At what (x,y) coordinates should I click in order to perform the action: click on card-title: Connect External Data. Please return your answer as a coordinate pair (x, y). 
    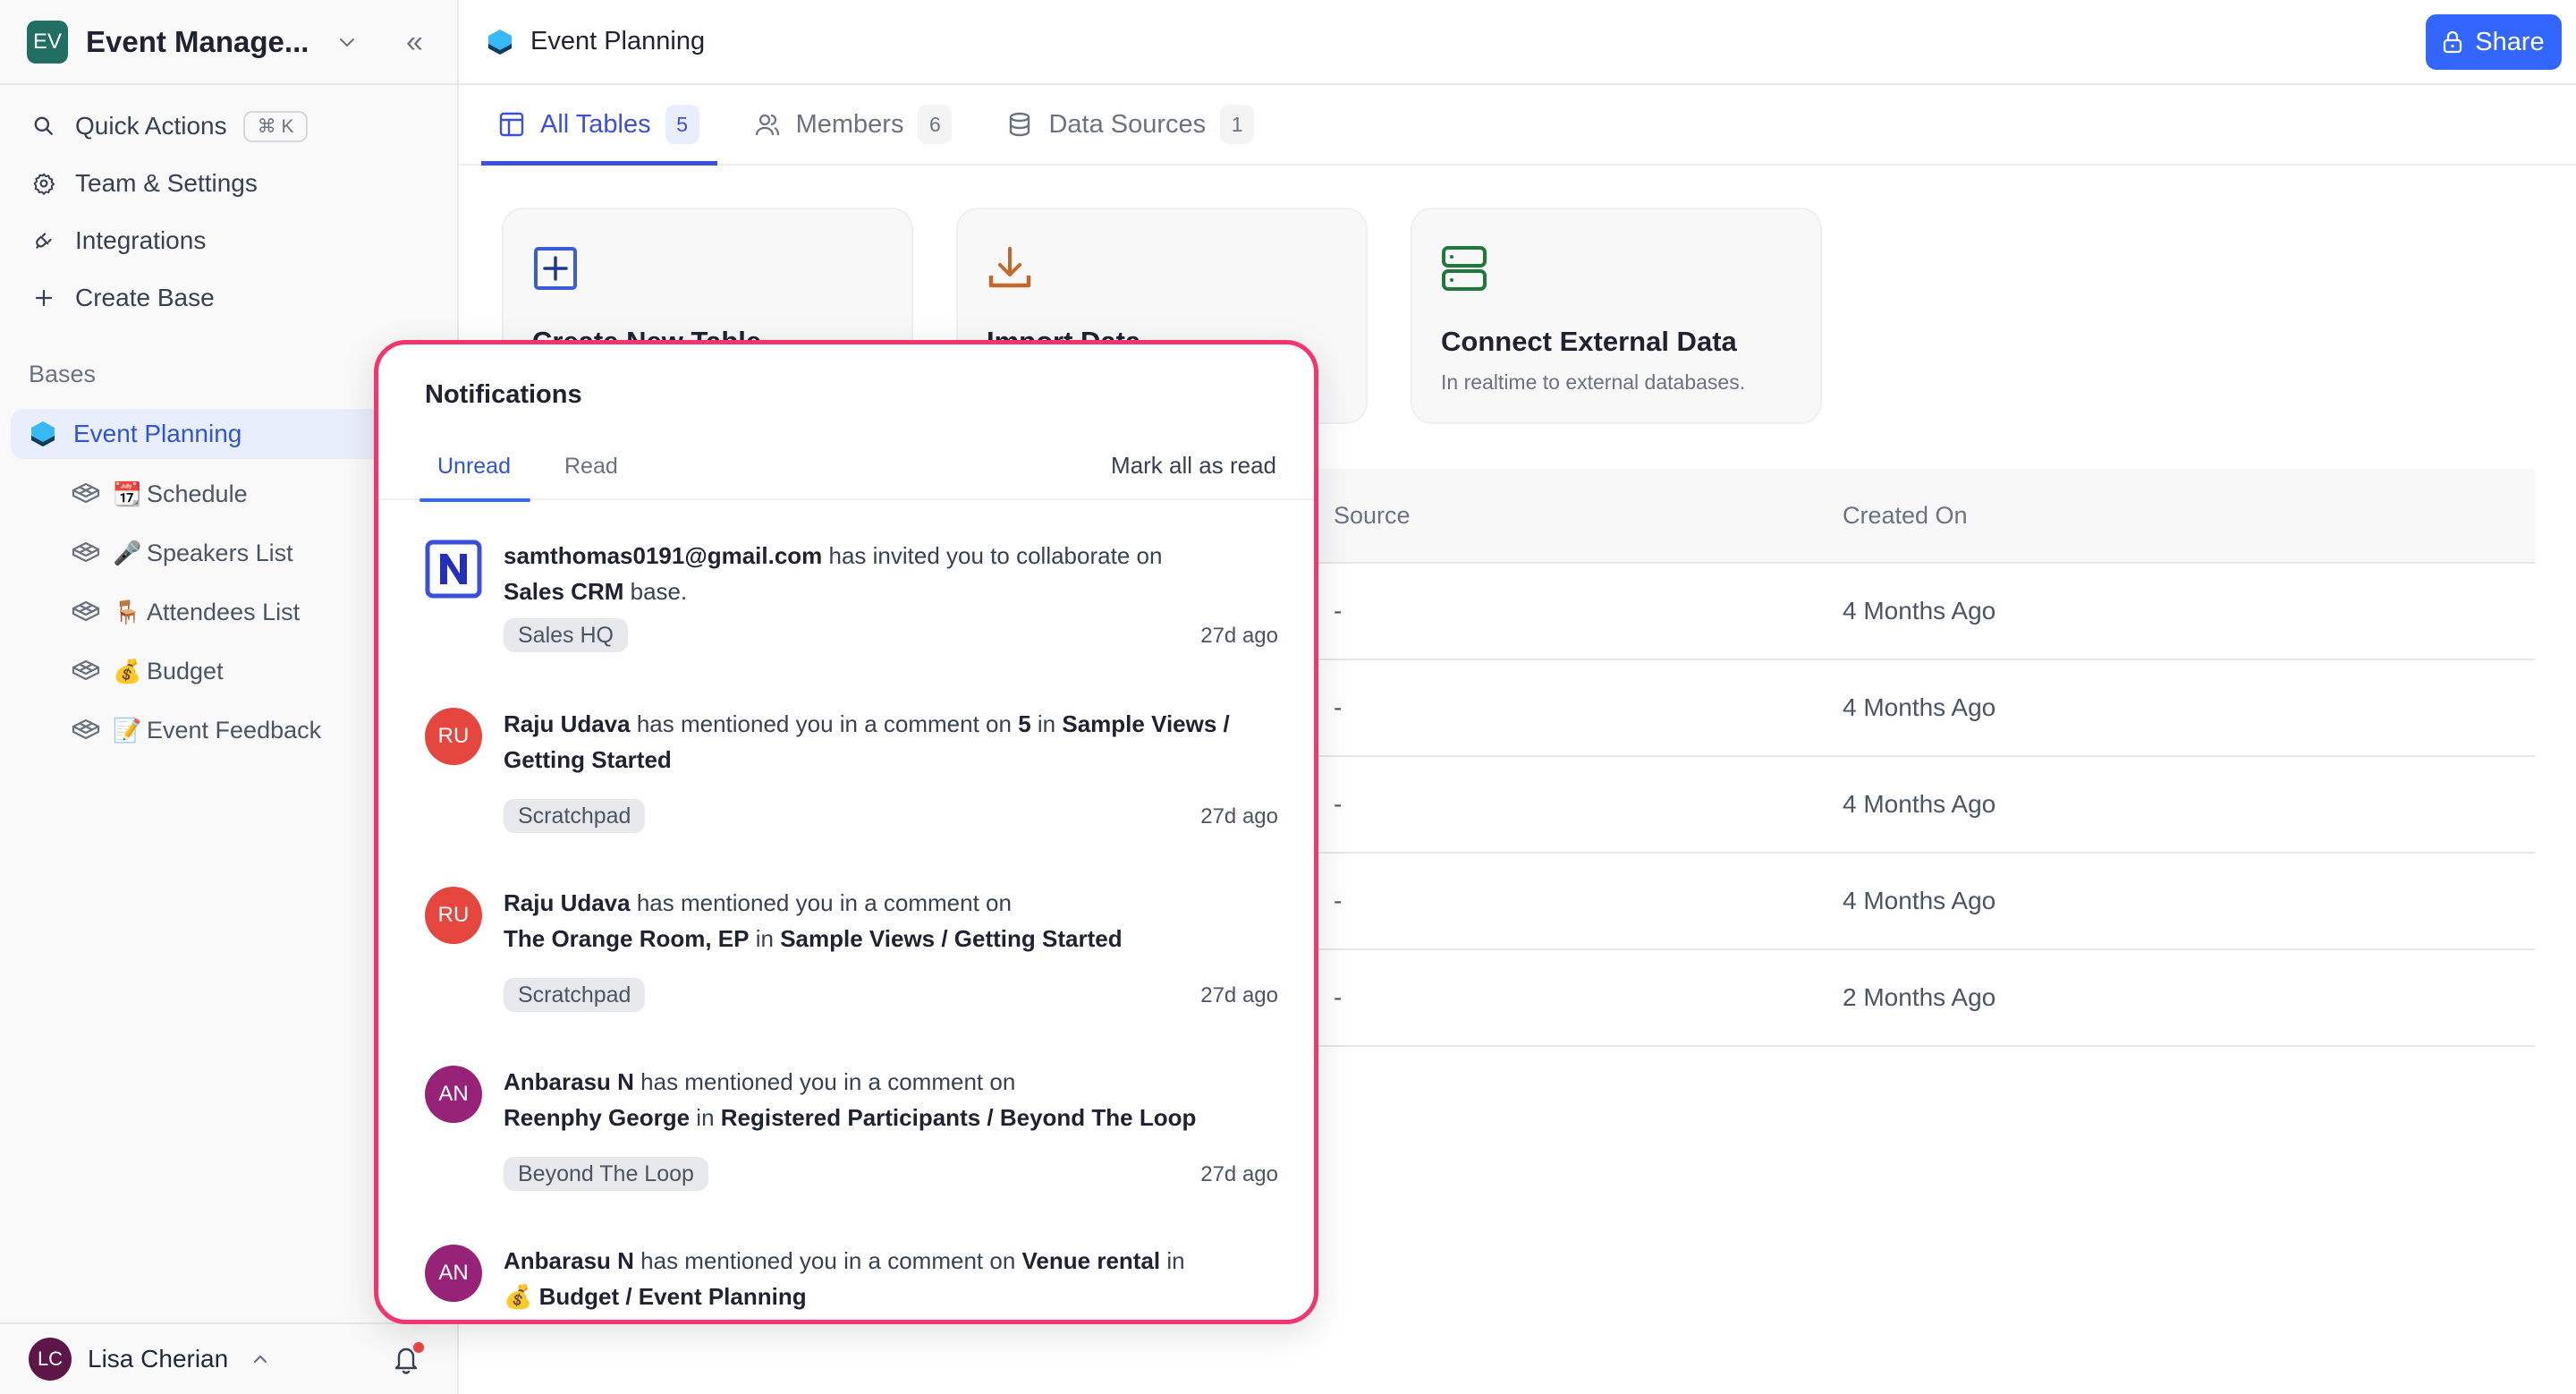
    Looking at the image, I should click on (1589, 341).